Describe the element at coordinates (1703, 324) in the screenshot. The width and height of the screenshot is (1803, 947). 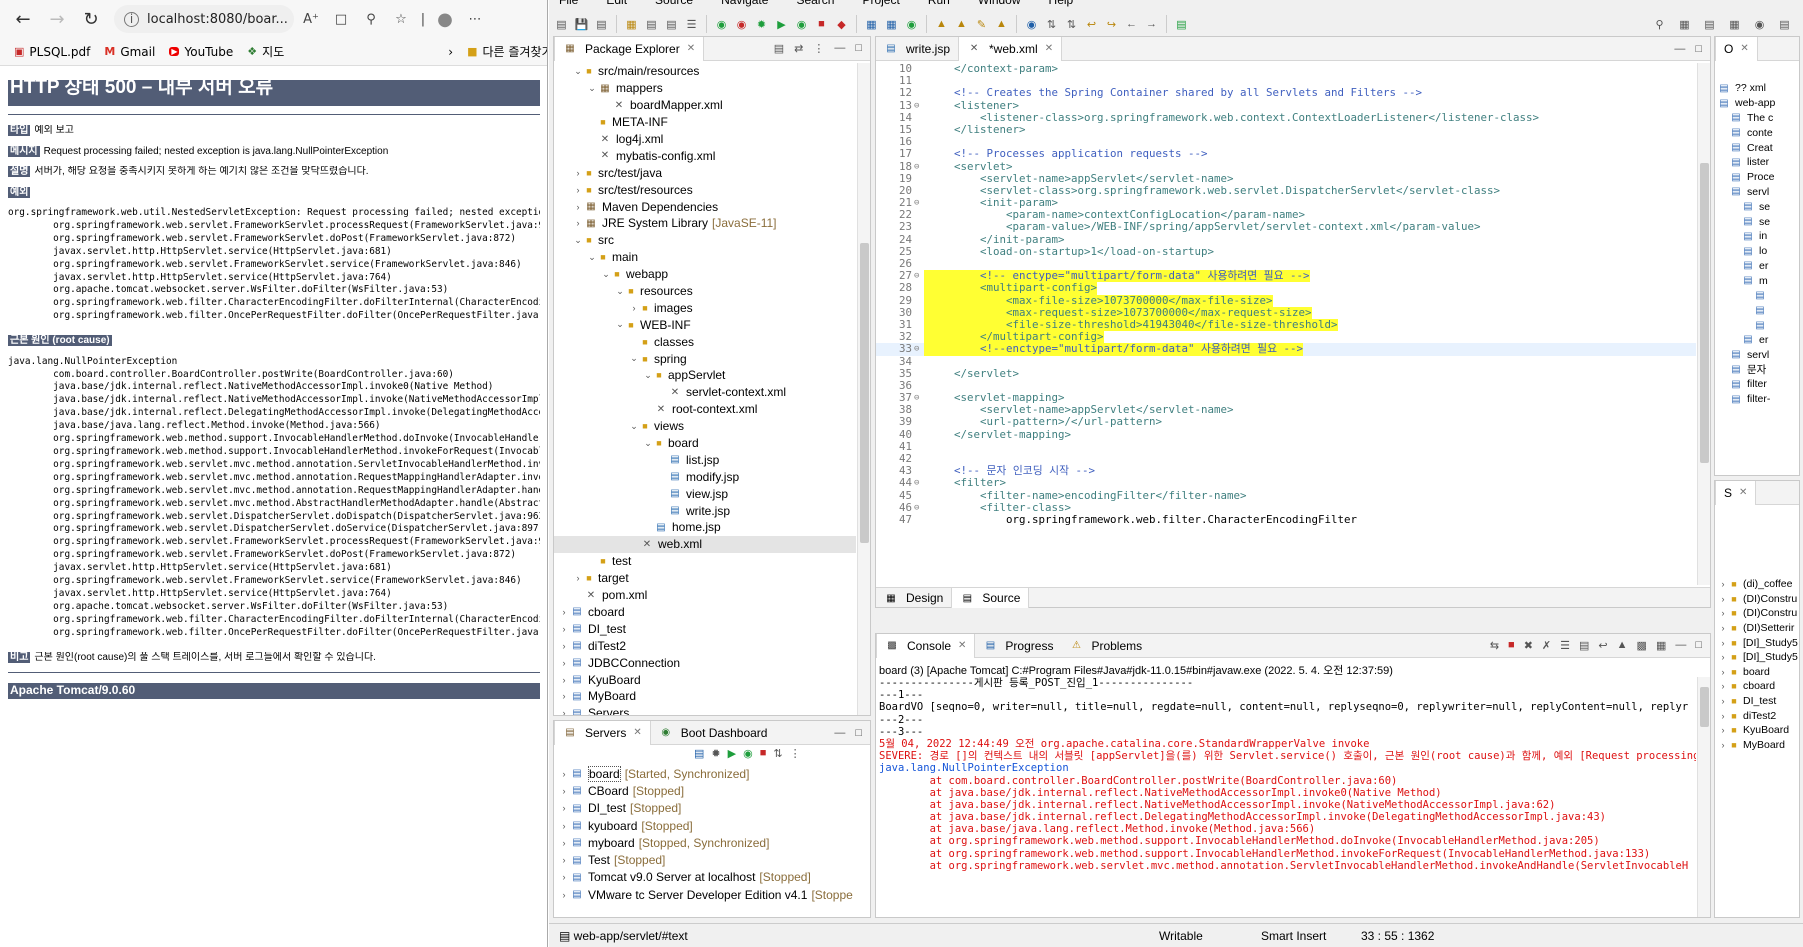
I see `editor-scrollbar` at that location.